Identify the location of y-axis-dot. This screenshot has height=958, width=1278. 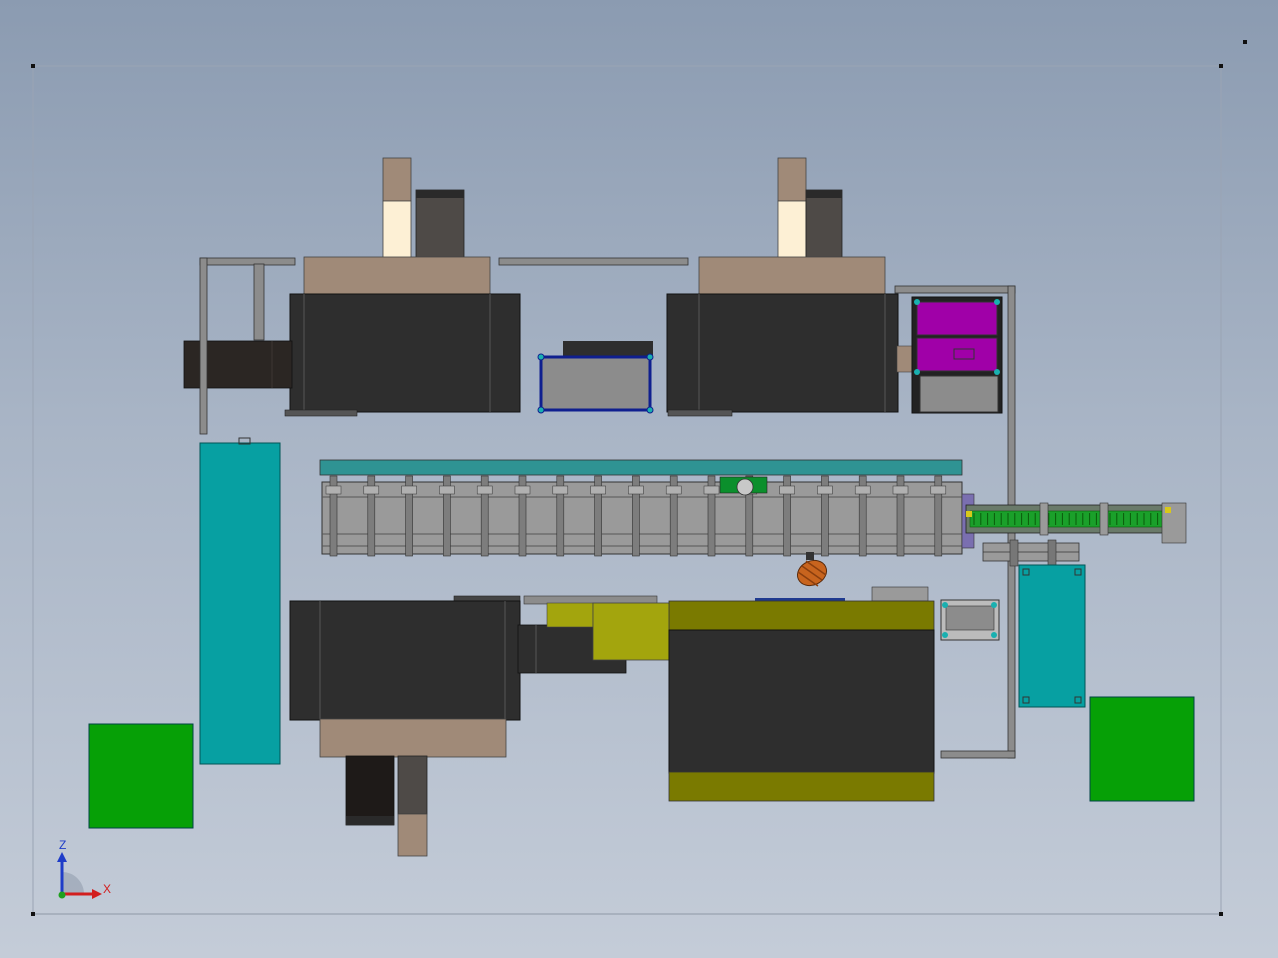
(62, 895).